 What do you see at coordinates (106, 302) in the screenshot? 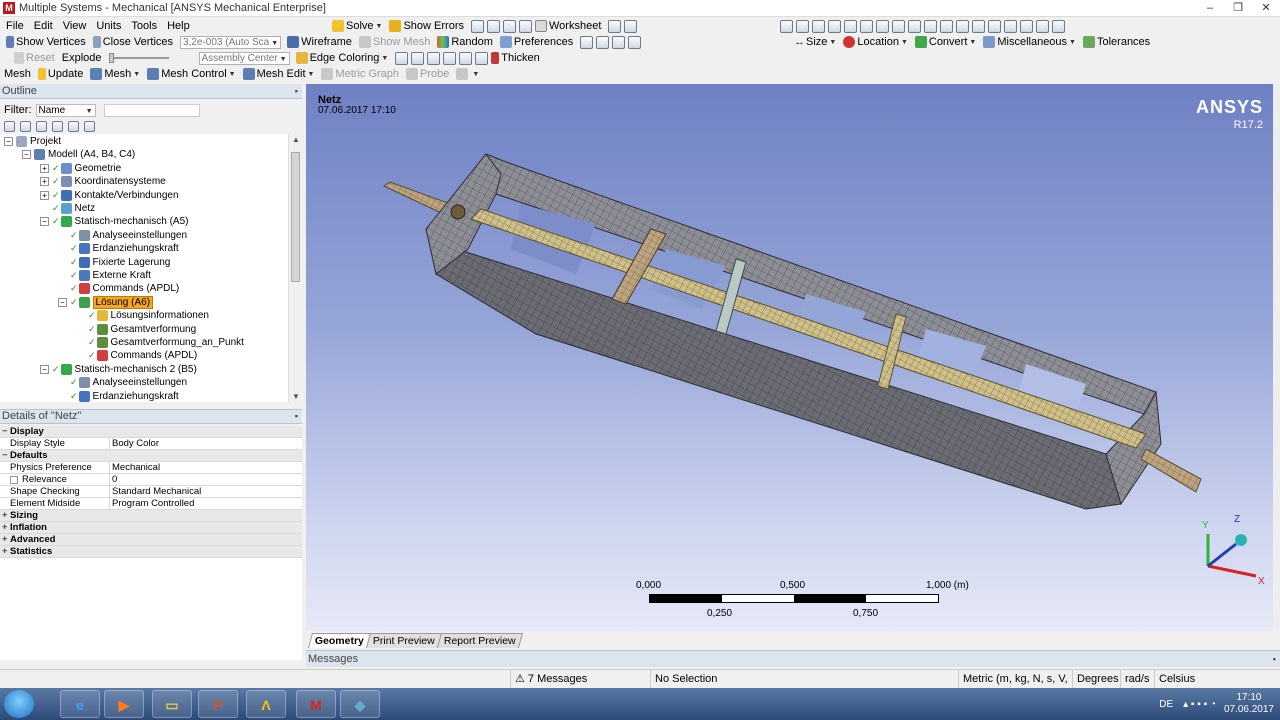
I see `tree-item: − ✓ Lösung (A6)` at bounding box center [106, 302].